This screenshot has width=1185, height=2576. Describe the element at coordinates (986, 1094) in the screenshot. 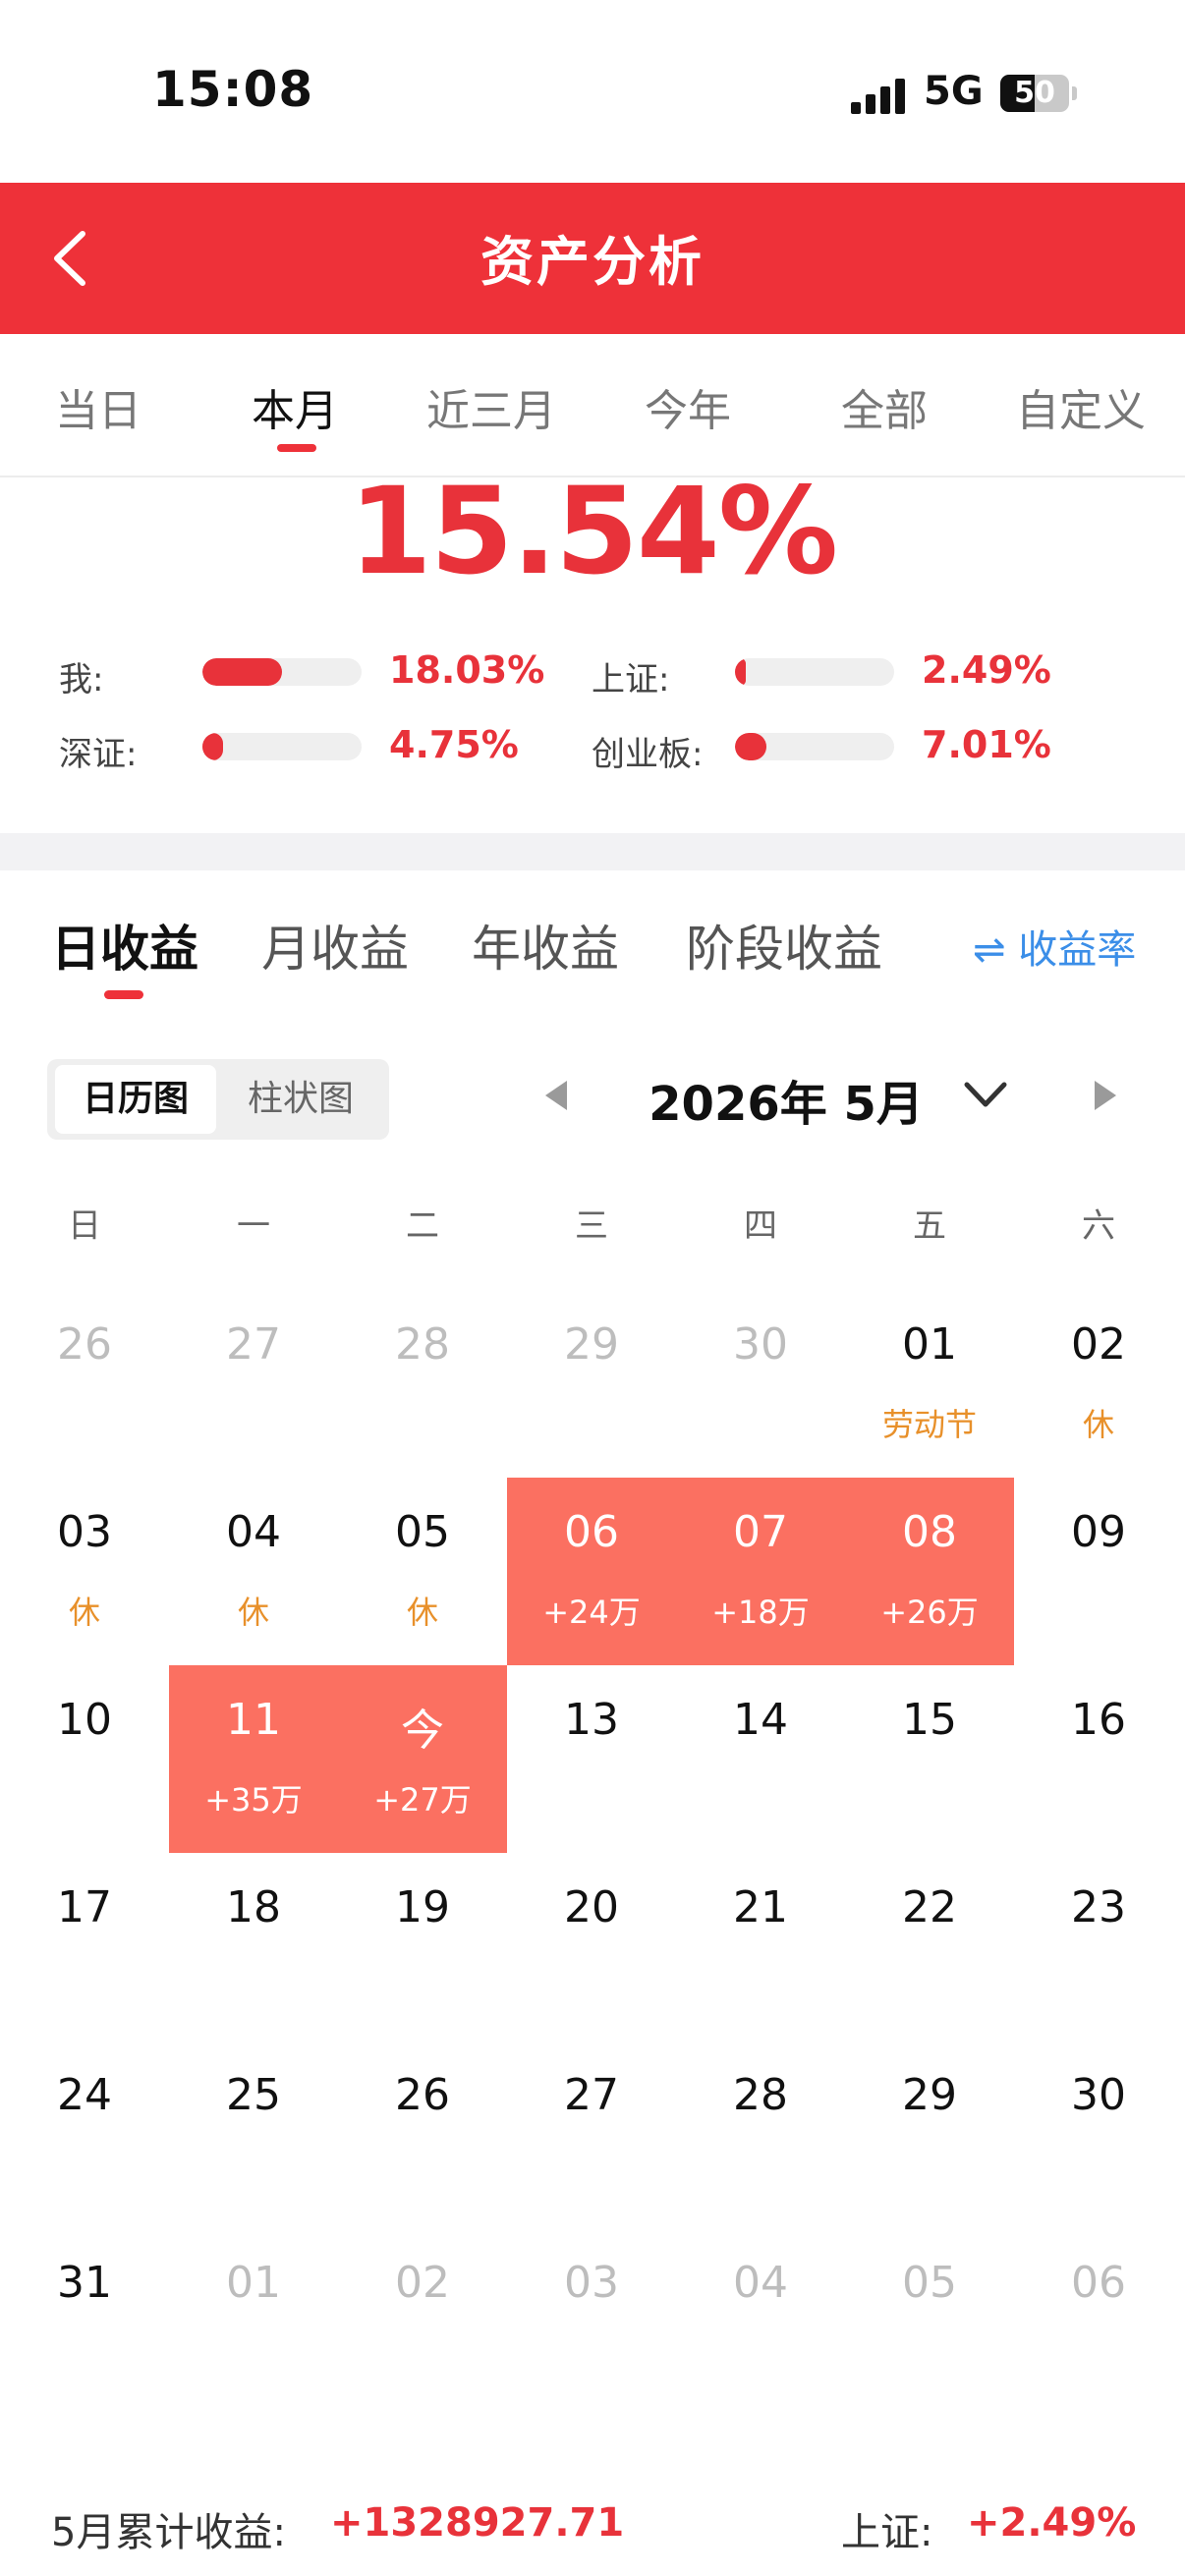

I see `chevron-down-icon` at that location.